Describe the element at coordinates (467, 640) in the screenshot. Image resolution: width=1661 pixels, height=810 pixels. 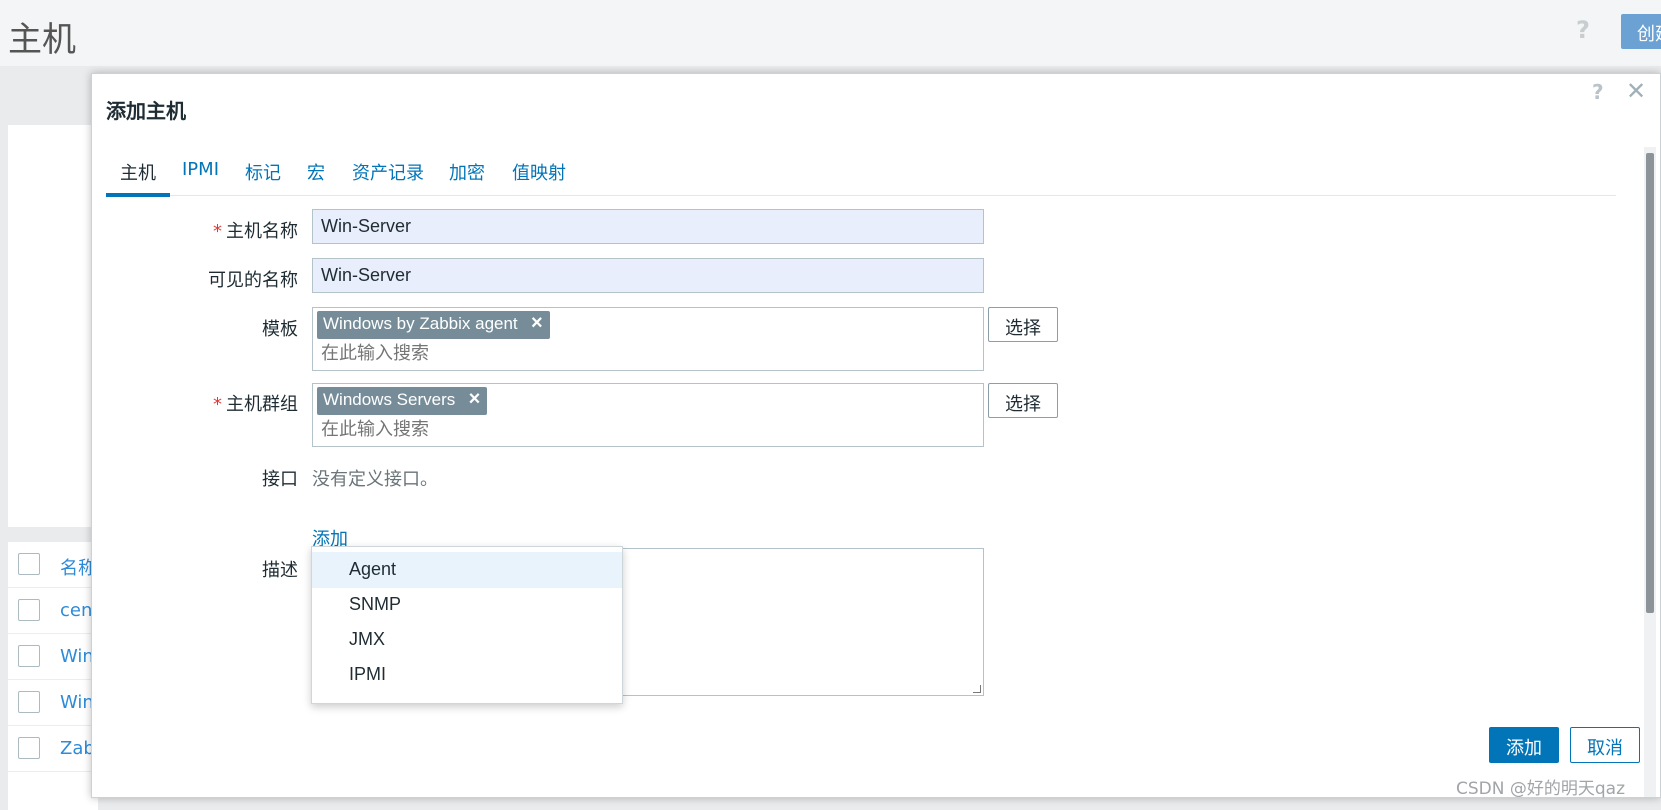
I see `menu-item-jmx: JMX` at that location.